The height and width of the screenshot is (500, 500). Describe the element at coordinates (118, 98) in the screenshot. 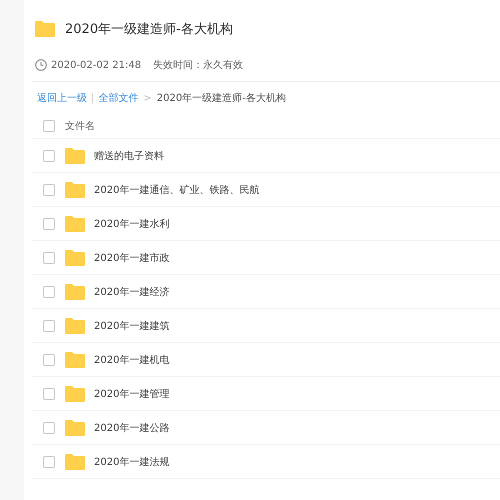

I see `all-files-link: 全部文件` at that location.